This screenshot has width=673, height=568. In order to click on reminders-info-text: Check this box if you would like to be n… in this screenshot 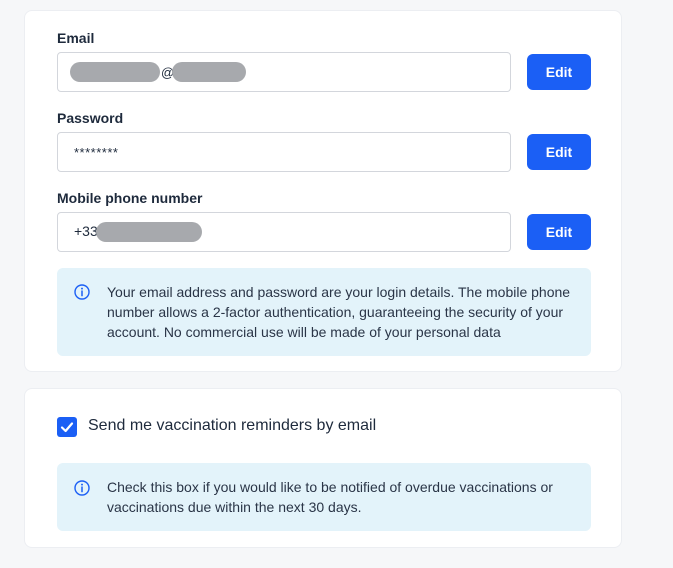, I will do `click(330, 497)`.